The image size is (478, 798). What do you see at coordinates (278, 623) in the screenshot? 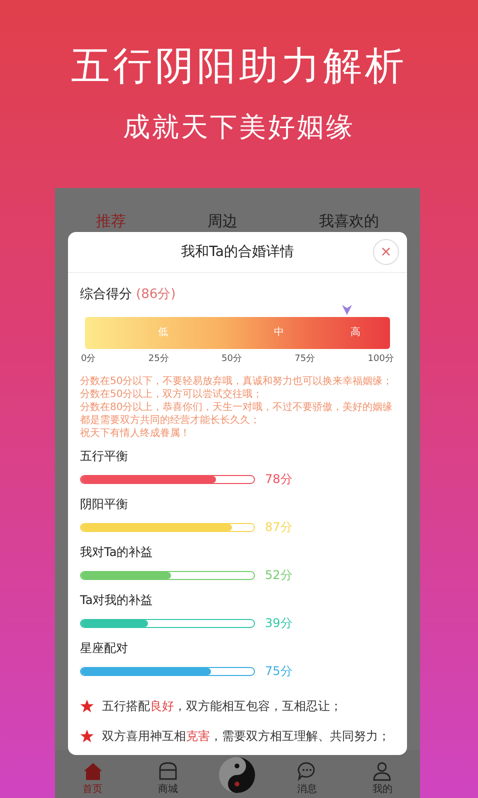
I see `metric-score: 39分` at bounding box center [278, 623].